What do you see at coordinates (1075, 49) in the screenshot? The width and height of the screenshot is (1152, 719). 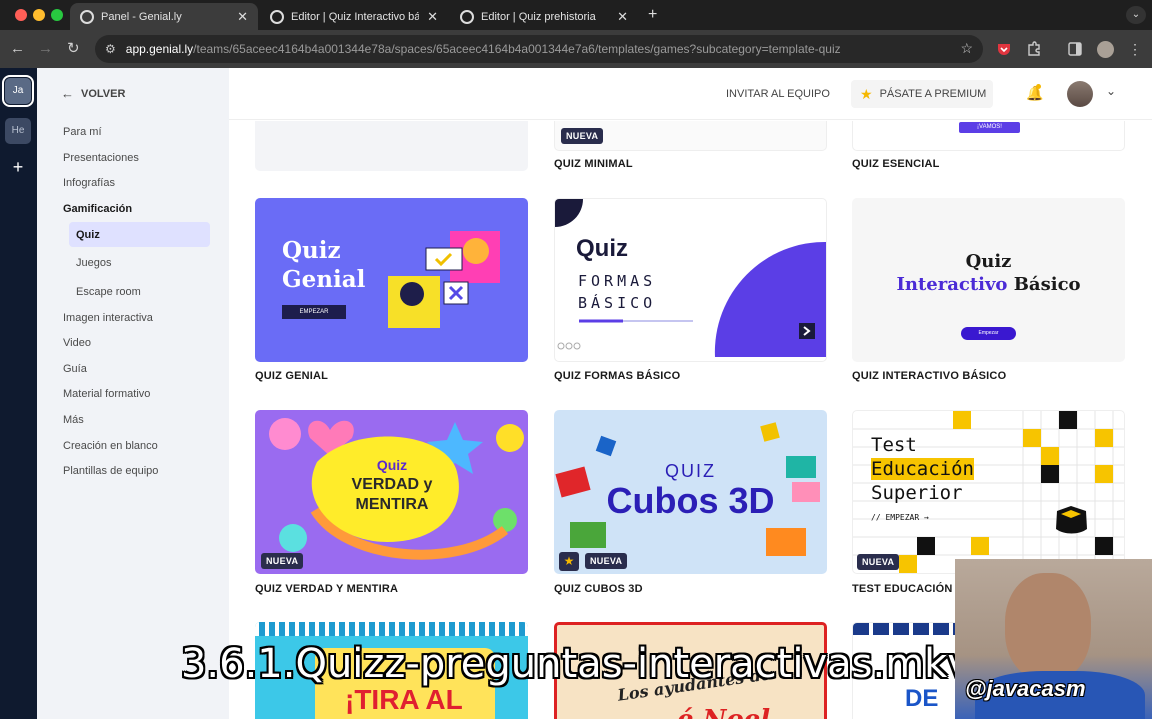 I see `side-panel-icon` at bounding box center [1075, 49].